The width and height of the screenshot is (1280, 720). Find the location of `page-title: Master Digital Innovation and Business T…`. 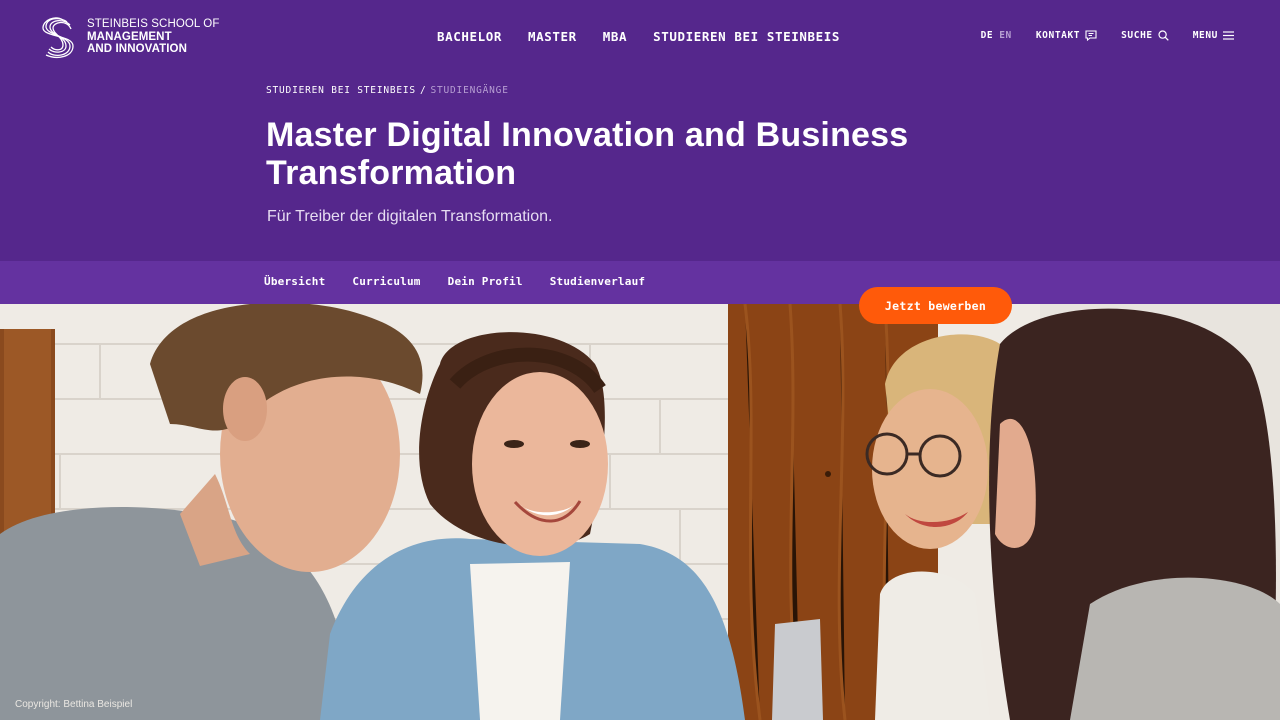

page-title: Master Digital Innovation and Business T… is located at coordinates (587, 154).